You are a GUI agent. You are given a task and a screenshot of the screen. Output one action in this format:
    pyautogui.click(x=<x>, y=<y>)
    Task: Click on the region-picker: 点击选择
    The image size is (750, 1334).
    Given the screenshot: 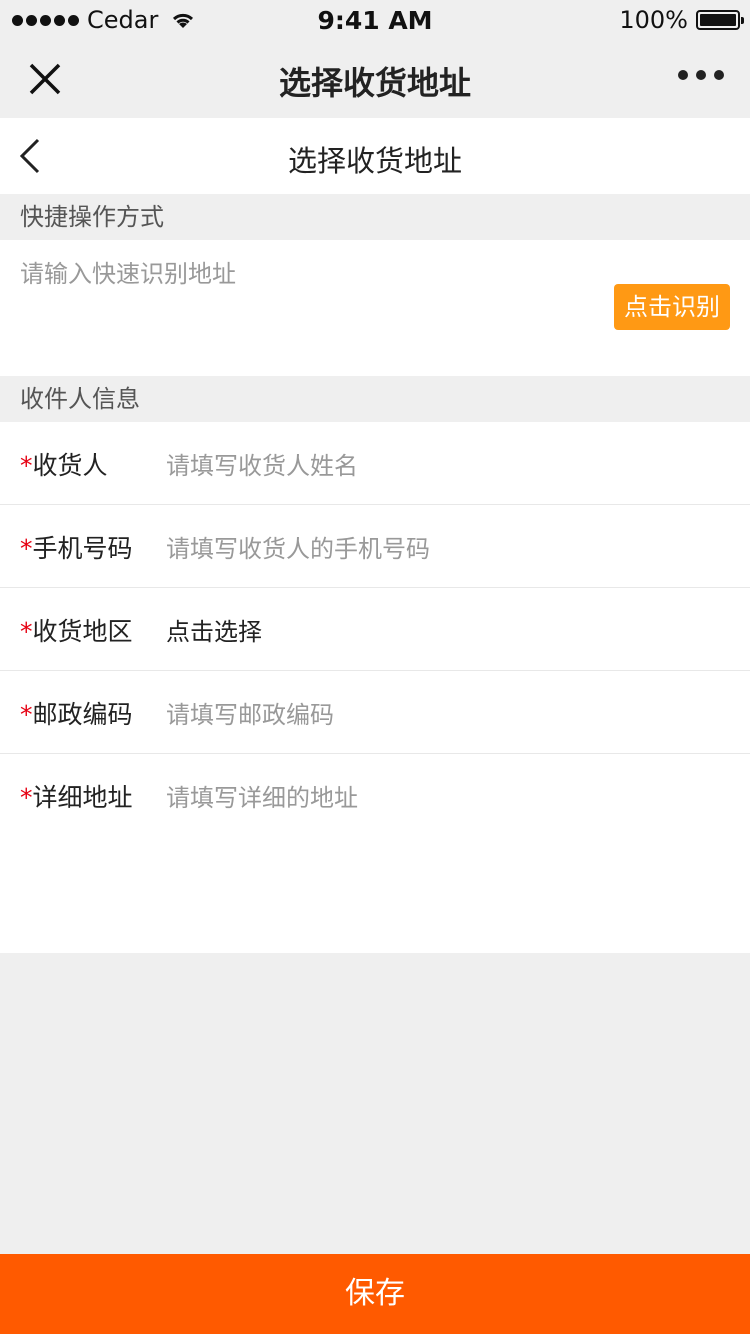 What is the action you would take?
    pyautogui.click(x=214, y=629)
    